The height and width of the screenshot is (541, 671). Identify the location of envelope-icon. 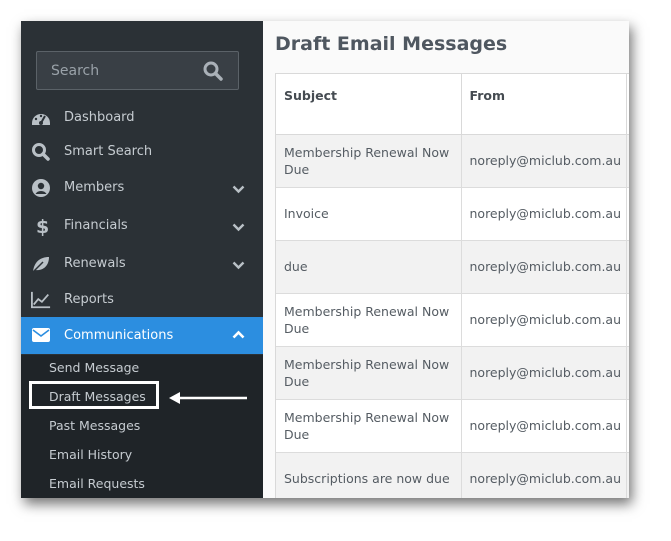
(41, 335).